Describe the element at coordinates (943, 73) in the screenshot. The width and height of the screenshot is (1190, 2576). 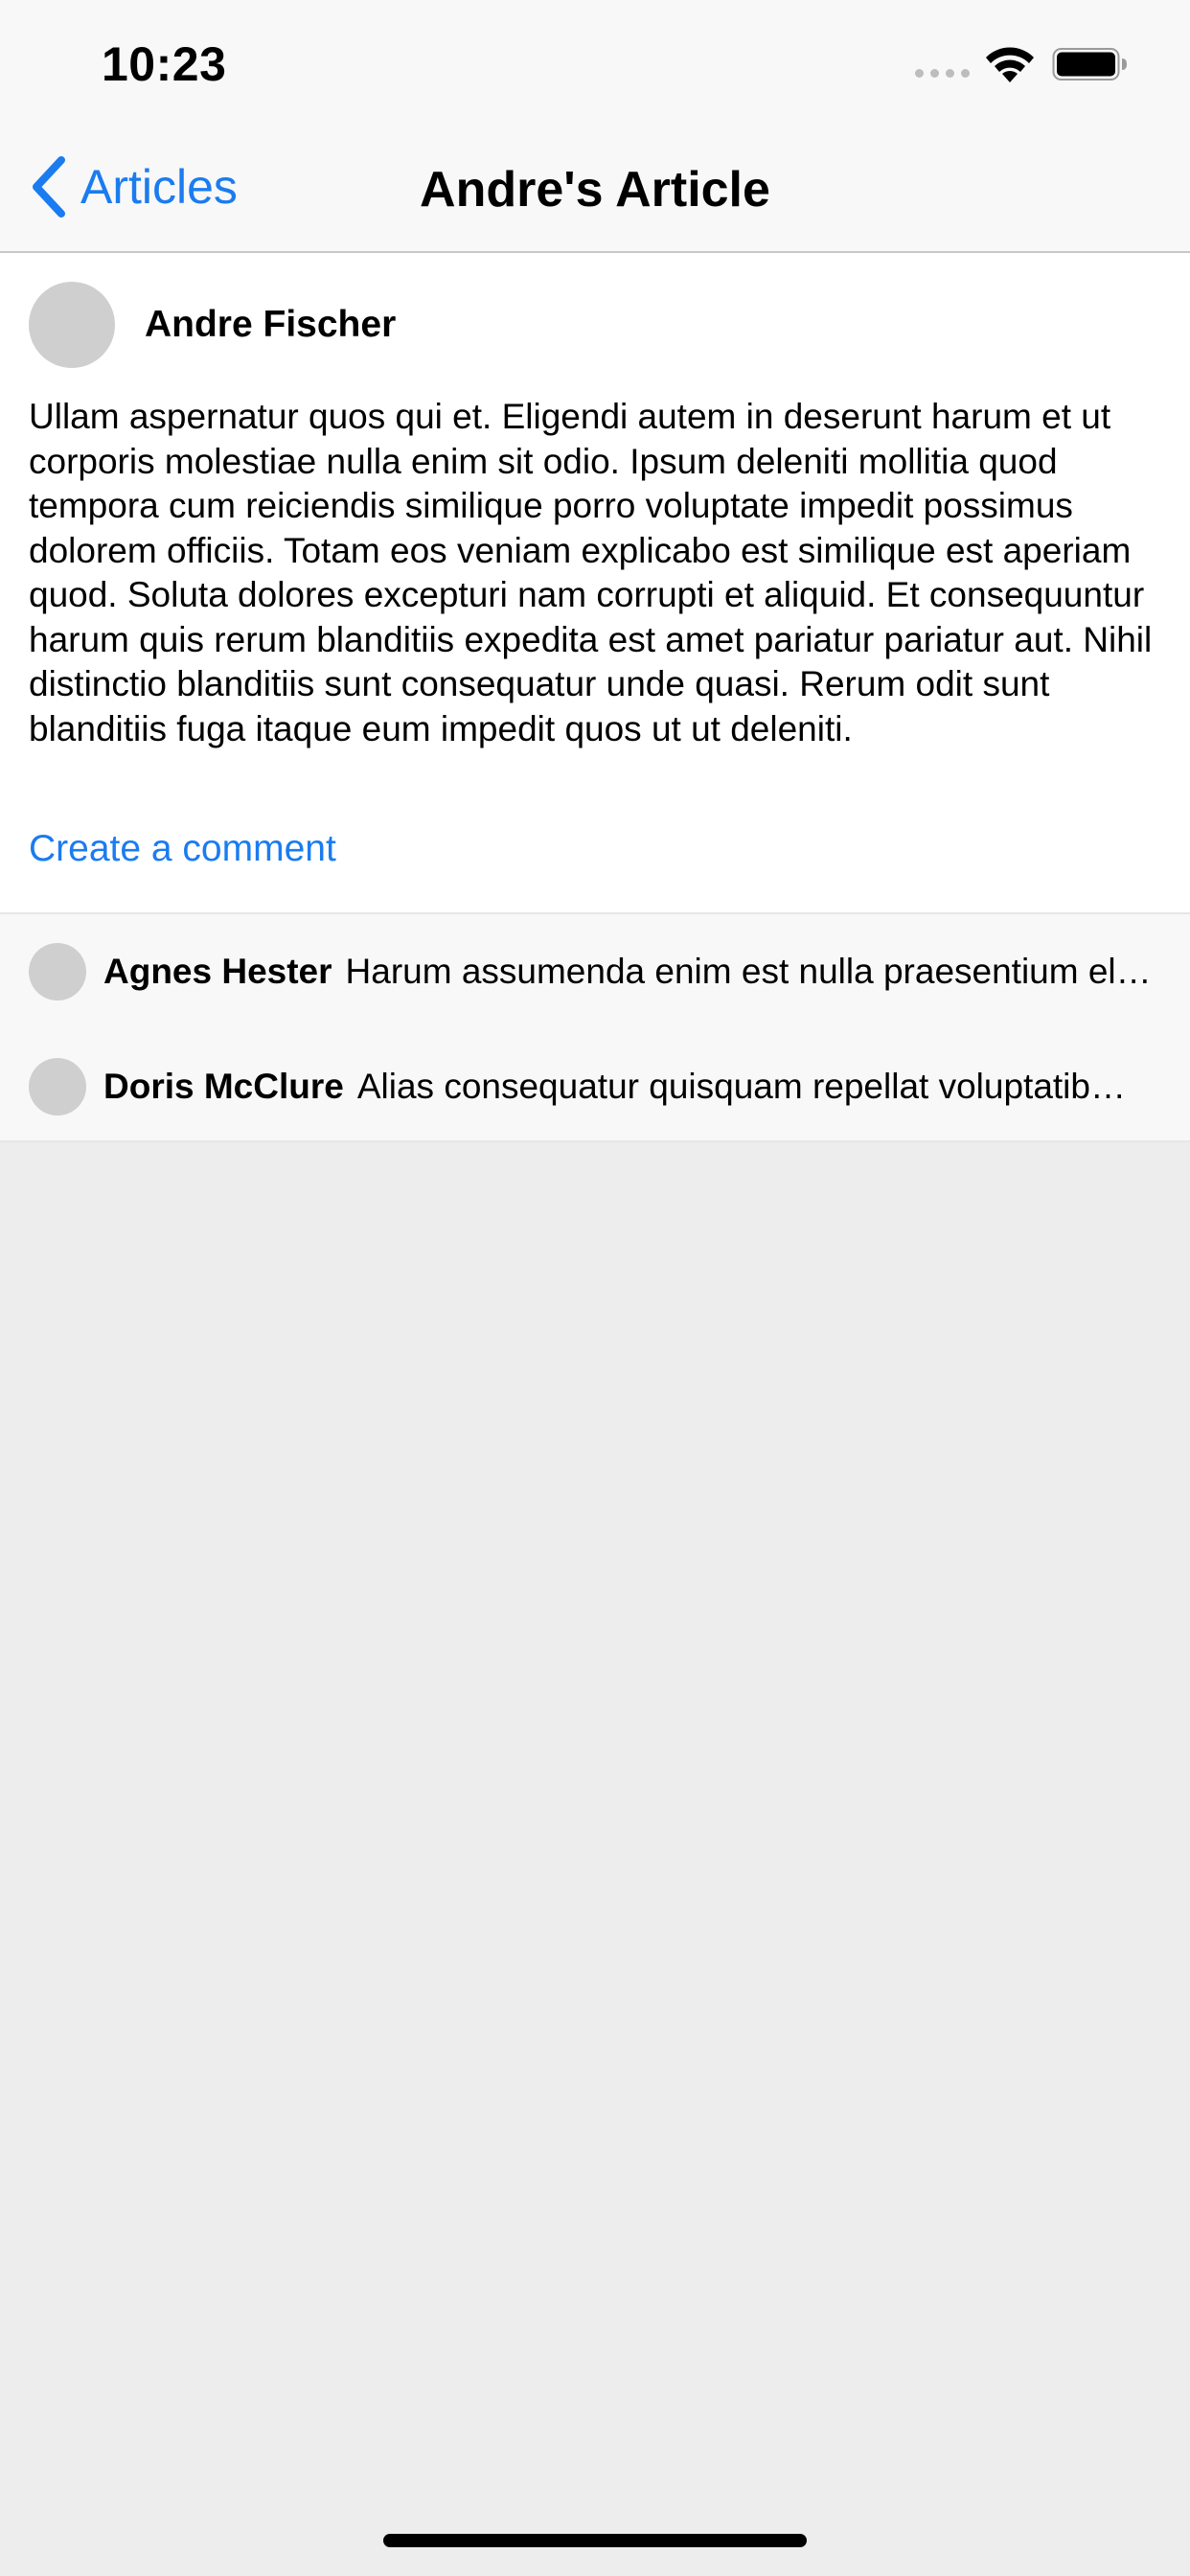
I see `signal-dots-icon` at that location.